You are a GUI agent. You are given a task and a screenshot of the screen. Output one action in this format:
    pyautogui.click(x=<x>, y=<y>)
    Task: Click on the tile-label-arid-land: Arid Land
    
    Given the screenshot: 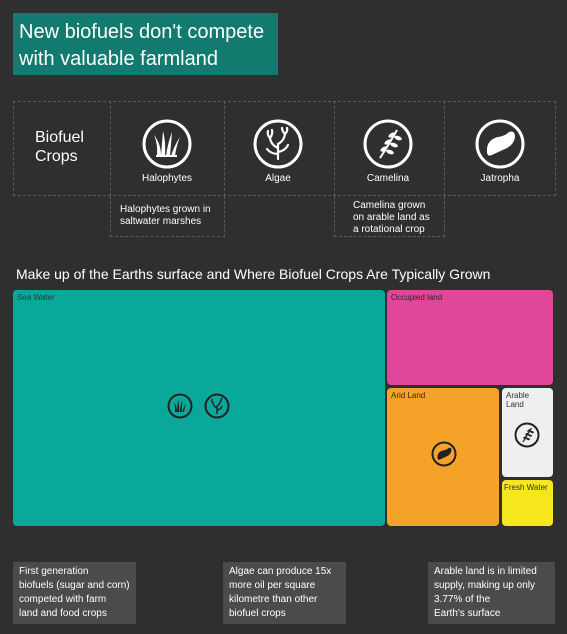 What is the action you would take?
    pyautogui.click(x=408, y=395)
    